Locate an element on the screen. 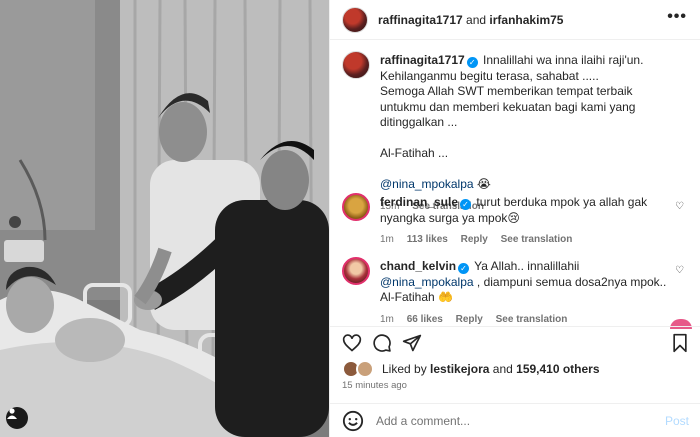 This screenshot has width=700, height=437. likes-prefix: Liked by is located at coordinates (404, 369).